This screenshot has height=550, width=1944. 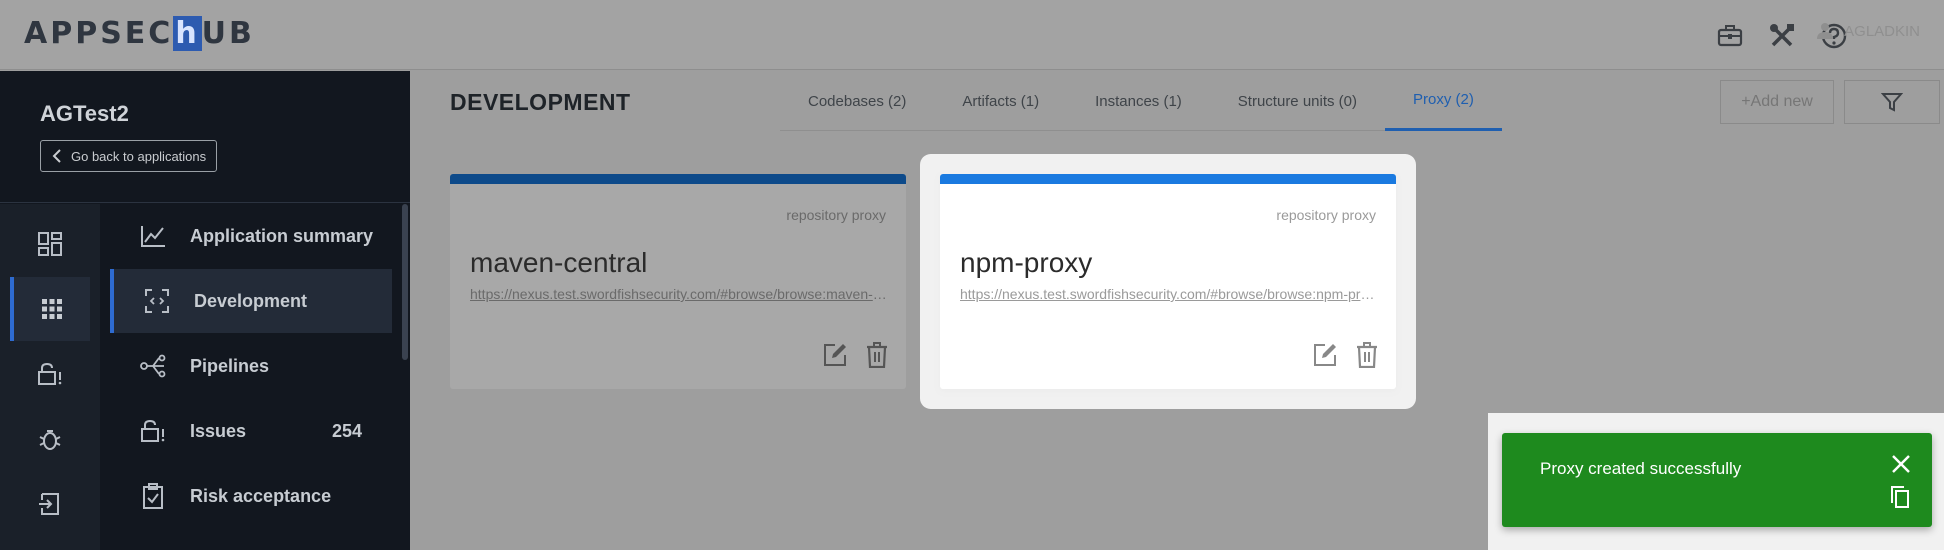 What do you see at coordinates (99, 33) in the screenshot?
I see `logo-prefix: APPSEC` at bounding box center [99, 33].